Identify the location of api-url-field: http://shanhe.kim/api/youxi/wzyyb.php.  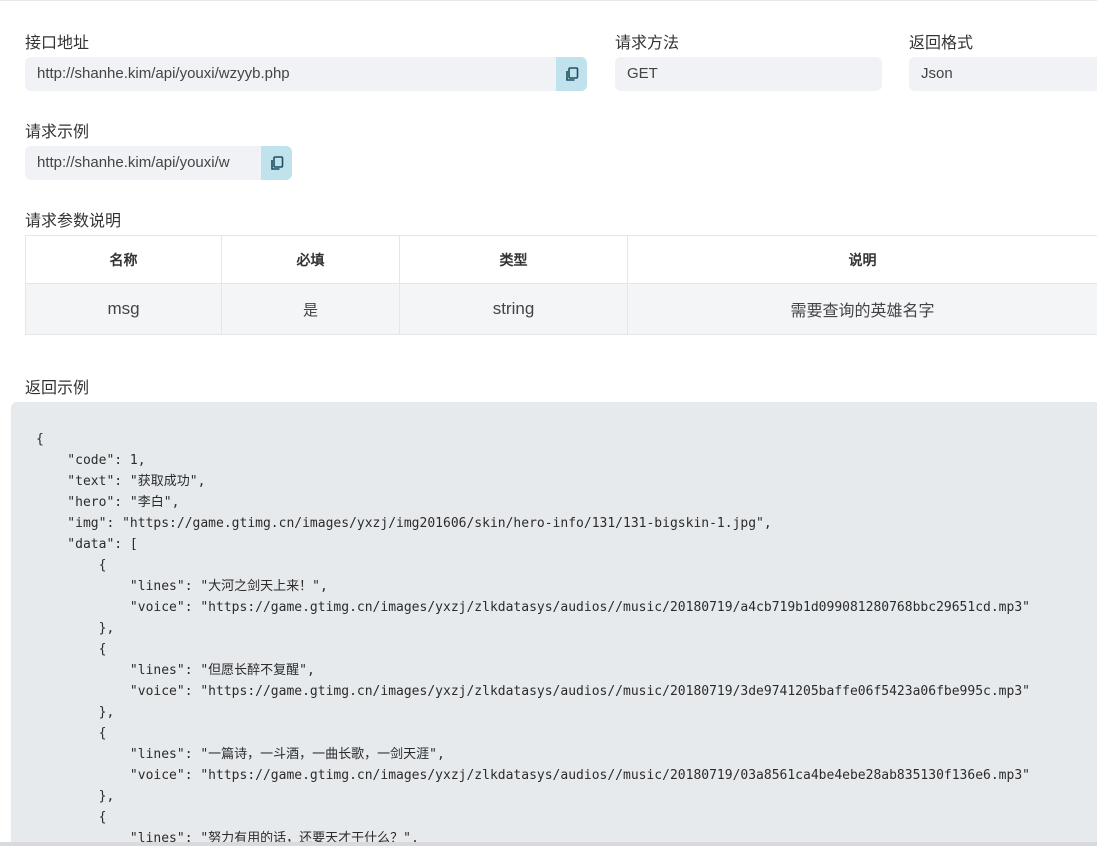
(306, 74).